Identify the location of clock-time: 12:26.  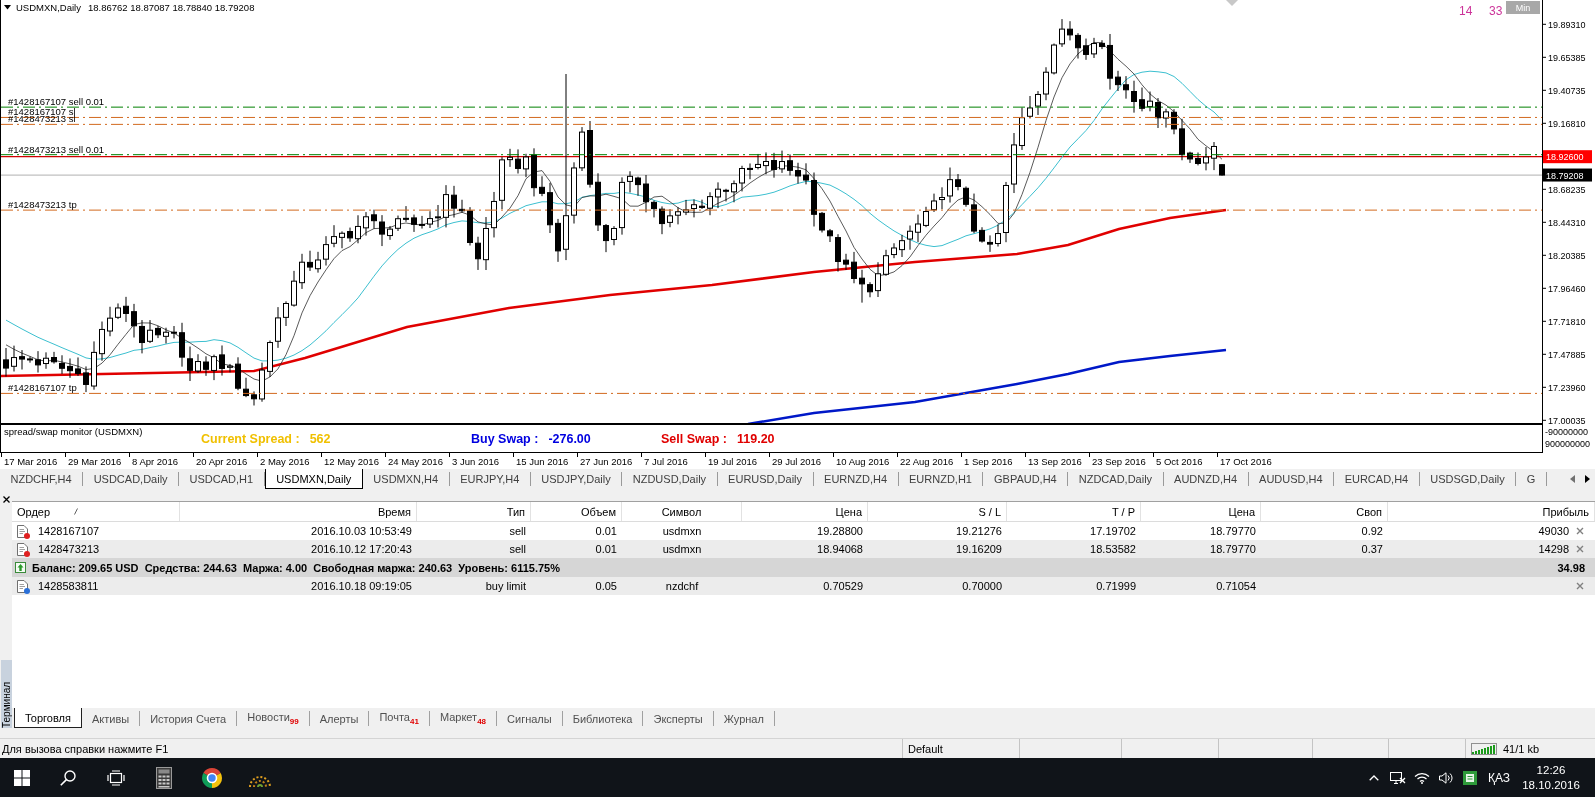
(1551, 770).